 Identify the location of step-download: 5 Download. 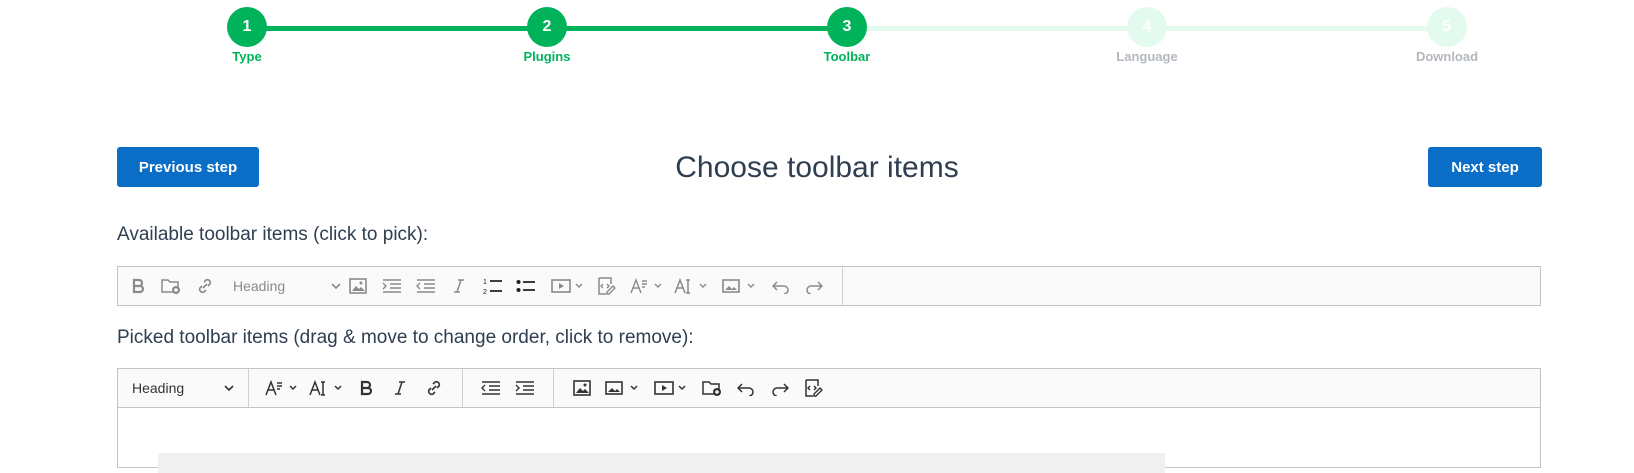
(1447, 35).